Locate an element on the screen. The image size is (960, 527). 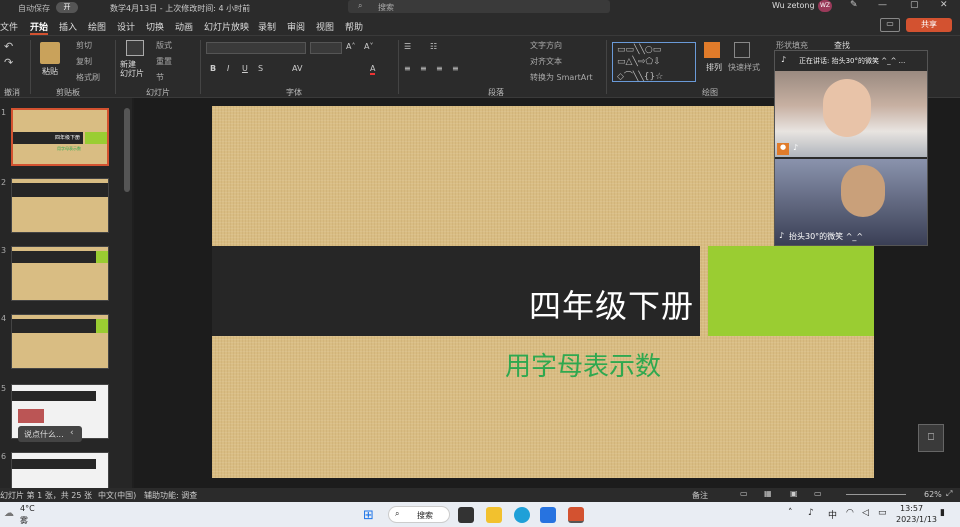
bullets-icon: ☰ is located at coordinates (407, 46).